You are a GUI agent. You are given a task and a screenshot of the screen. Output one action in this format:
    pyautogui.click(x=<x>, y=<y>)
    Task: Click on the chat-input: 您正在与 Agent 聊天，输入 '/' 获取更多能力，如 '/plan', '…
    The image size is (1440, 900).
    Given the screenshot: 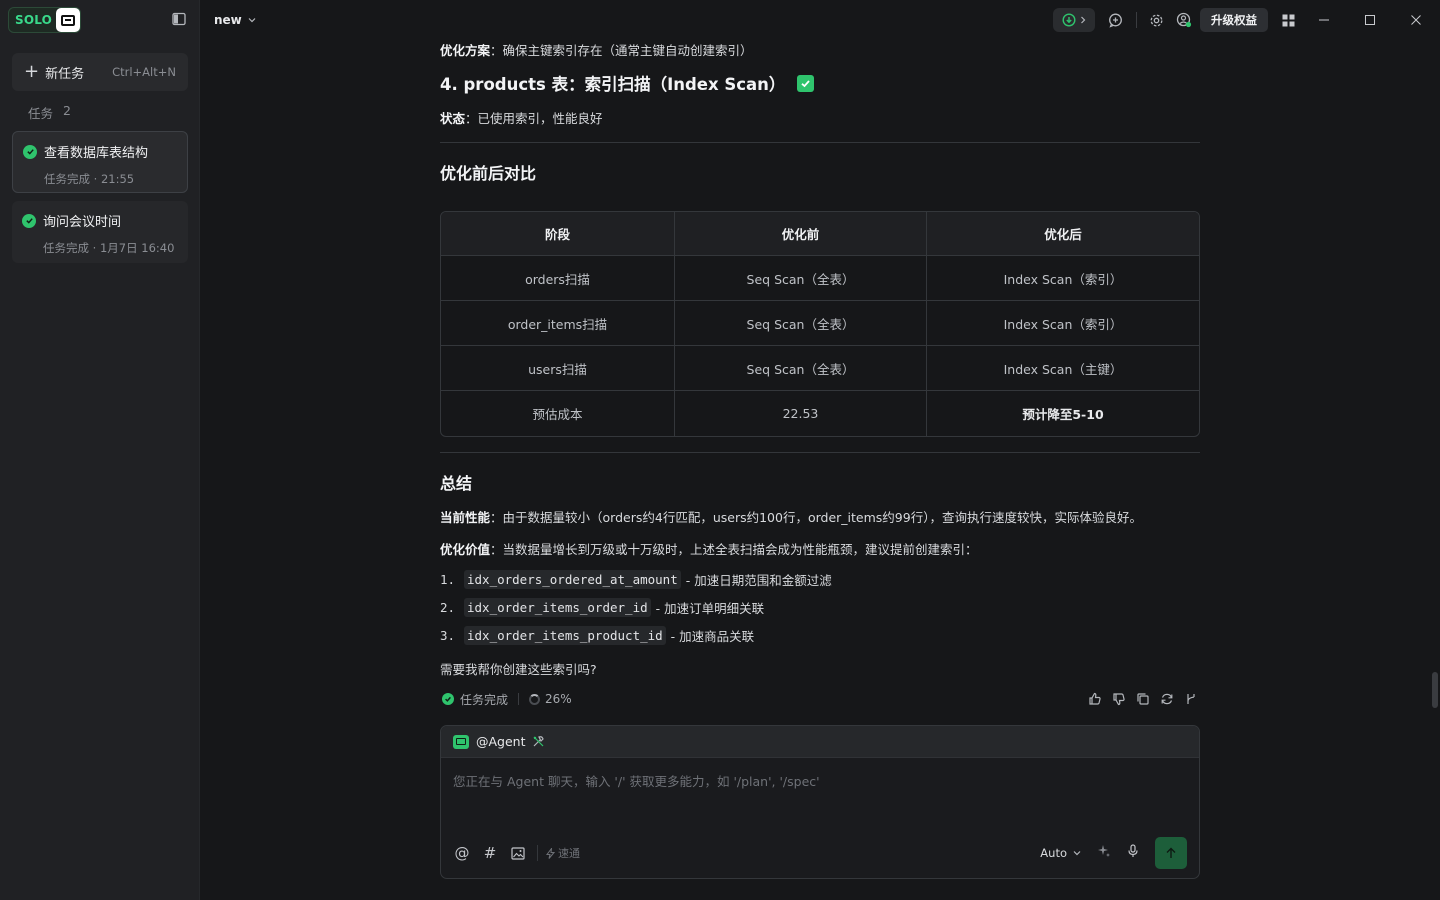 What is the action you would take?
    pyautogui.click(x=636, y=780)
    